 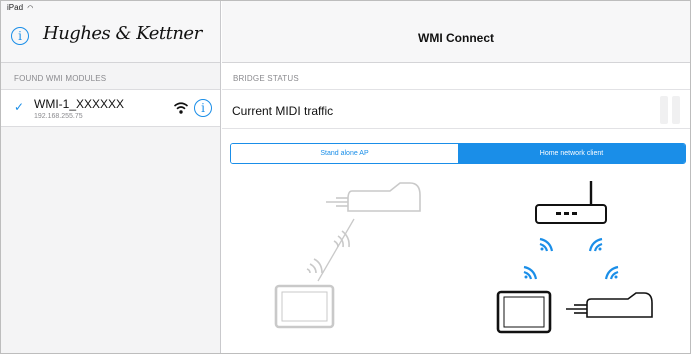 What do you see at coordinates (283, 111) in the screenshot?
I see `midi-traffic-label: Current MIDI traffic` at bounding box center [283, 111].